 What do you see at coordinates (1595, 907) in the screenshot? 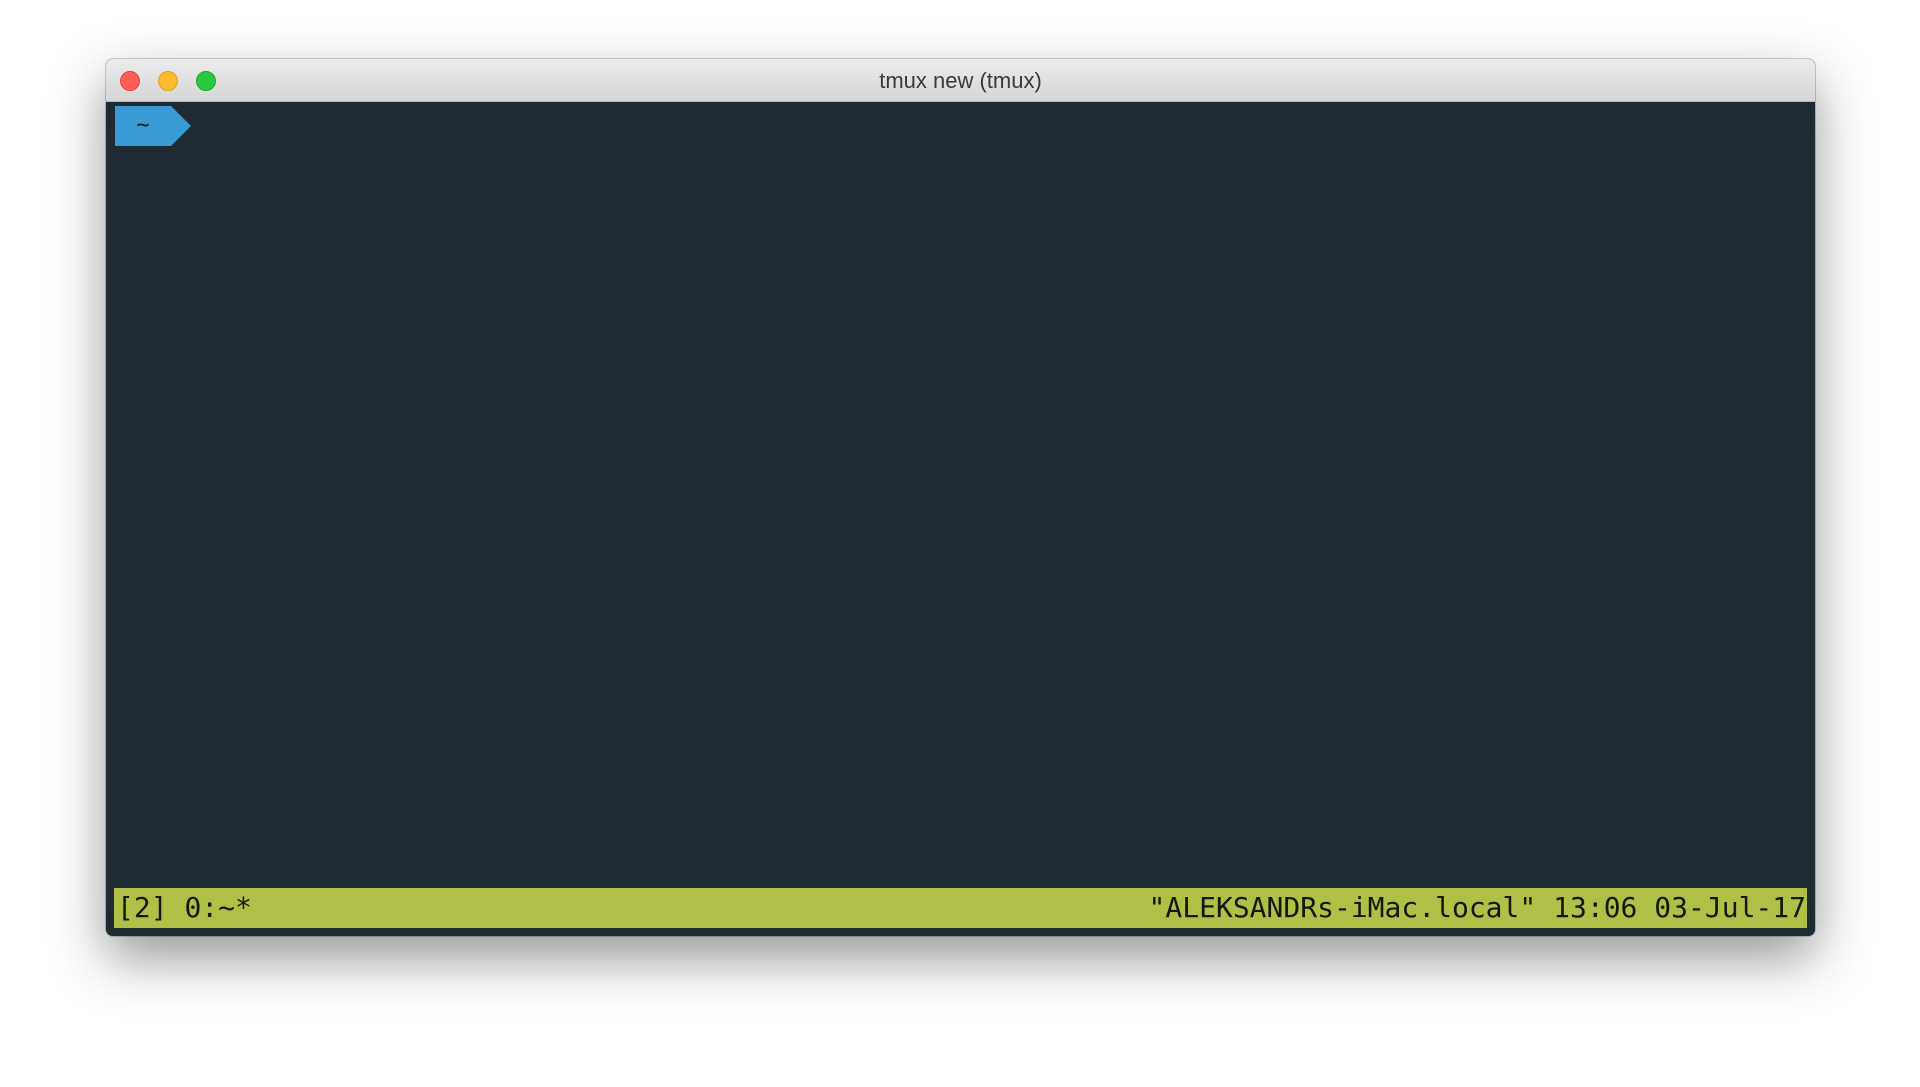
I see `status-time: 13:06` at bounding box center [1595, 907].